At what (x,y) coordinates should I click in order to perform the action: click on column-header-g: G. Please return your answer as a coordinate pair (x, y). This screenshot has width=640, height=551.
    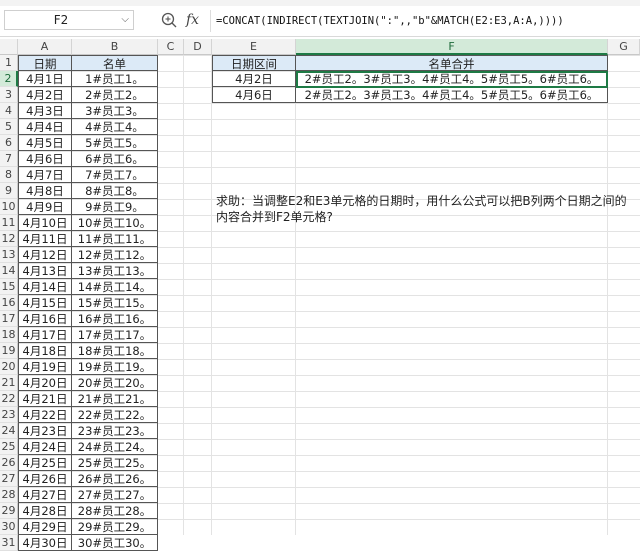
    Looking at the image, I should click on (624, 47).